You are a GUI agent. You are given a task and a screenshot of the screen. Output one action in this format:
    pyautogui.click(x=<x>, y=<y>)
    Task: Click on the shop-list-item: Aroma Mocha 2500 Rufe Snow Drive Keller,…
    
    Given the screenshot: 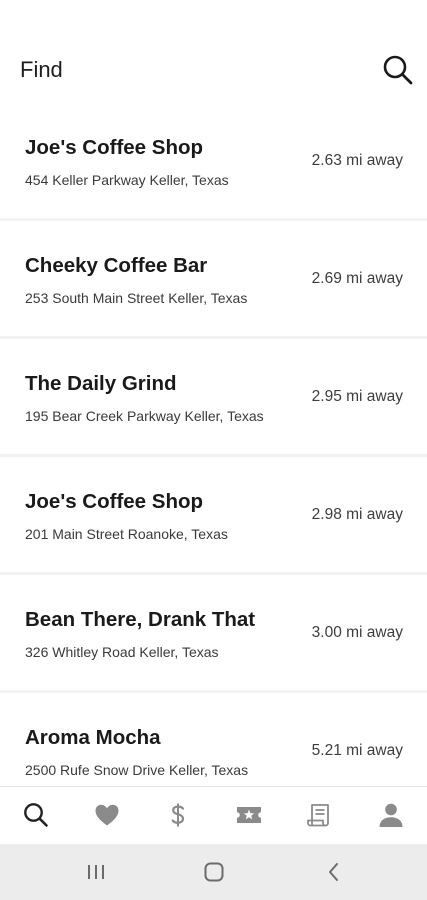 What is the action you would take?
    pyautogui.click(x=213, y=739)
    